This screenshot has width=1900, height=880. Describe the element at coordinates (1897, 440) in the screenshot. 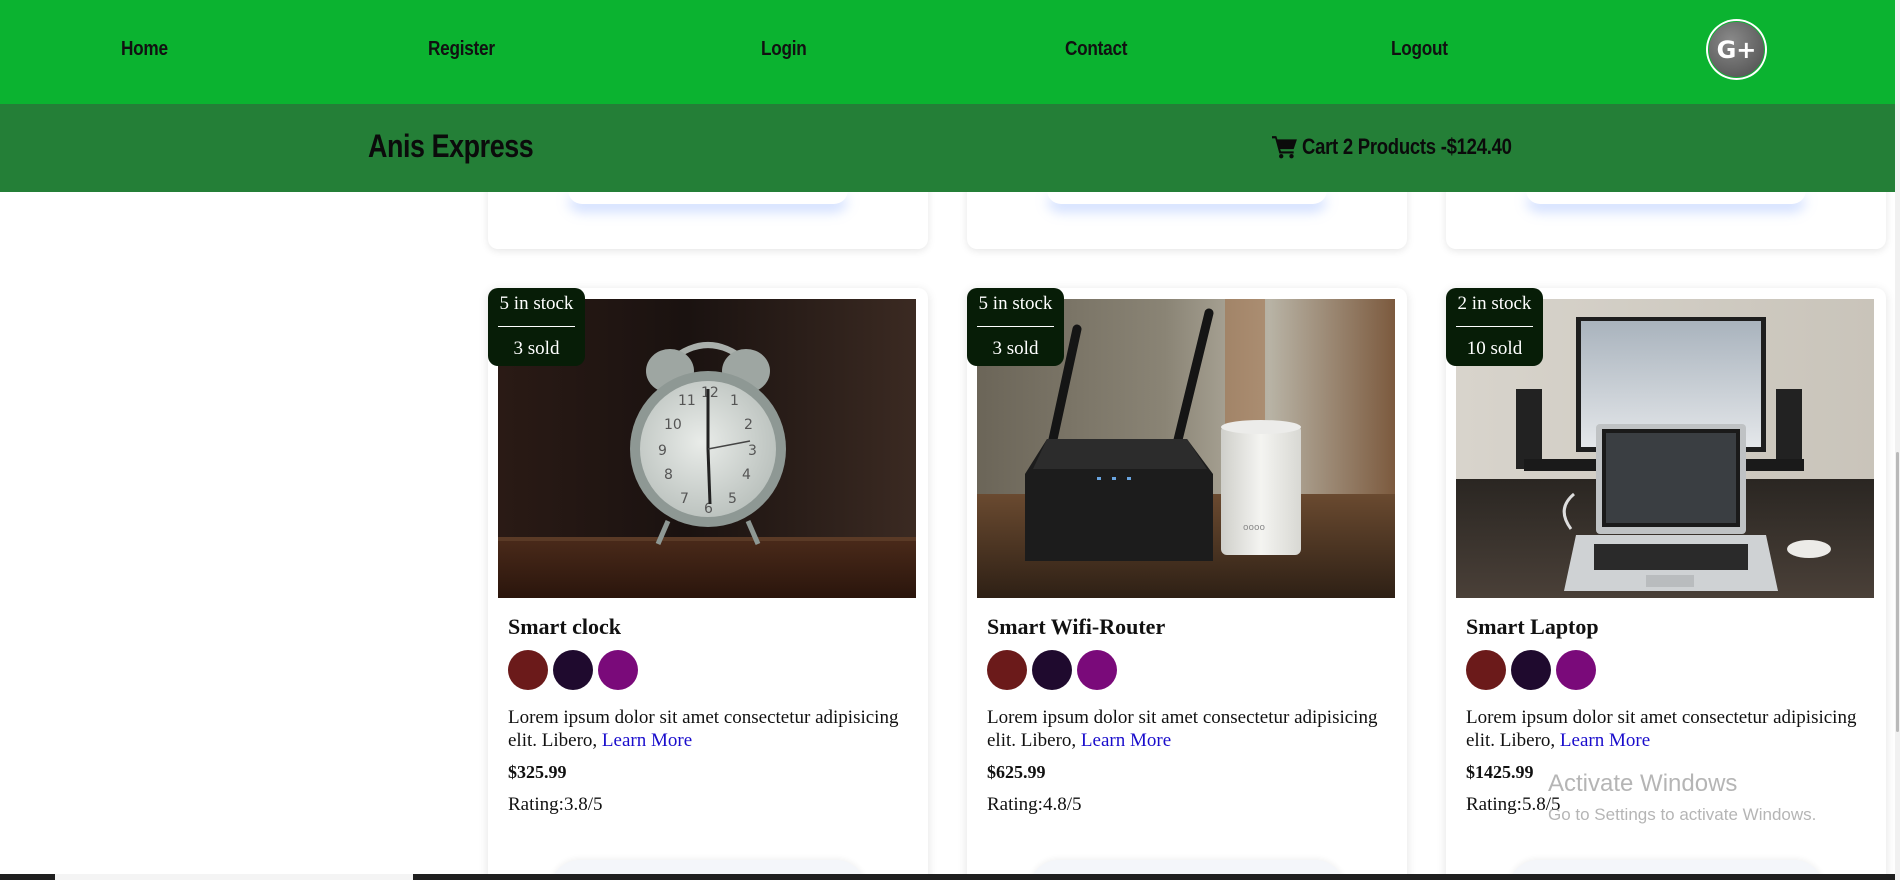

I see `vertical-scrollbar` at that location.